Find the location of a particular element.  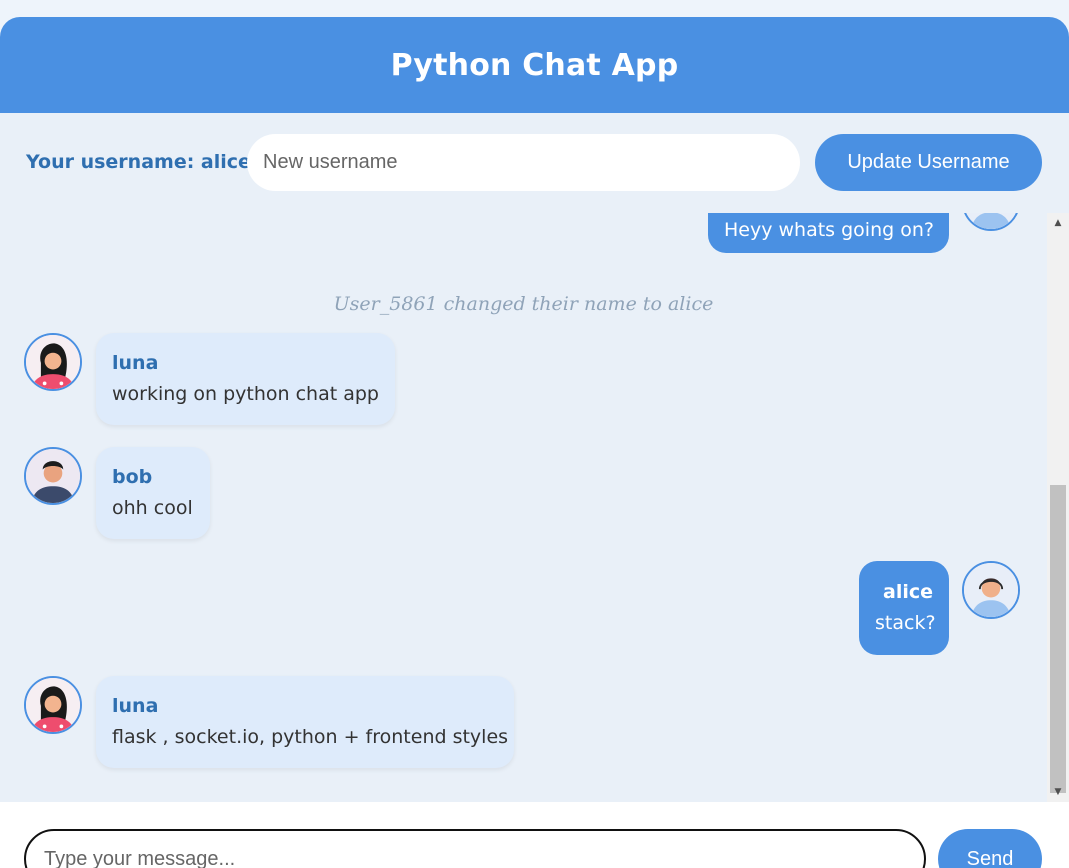

username-bar: Your username: alice Update Username is located at coordinates (534, 163).